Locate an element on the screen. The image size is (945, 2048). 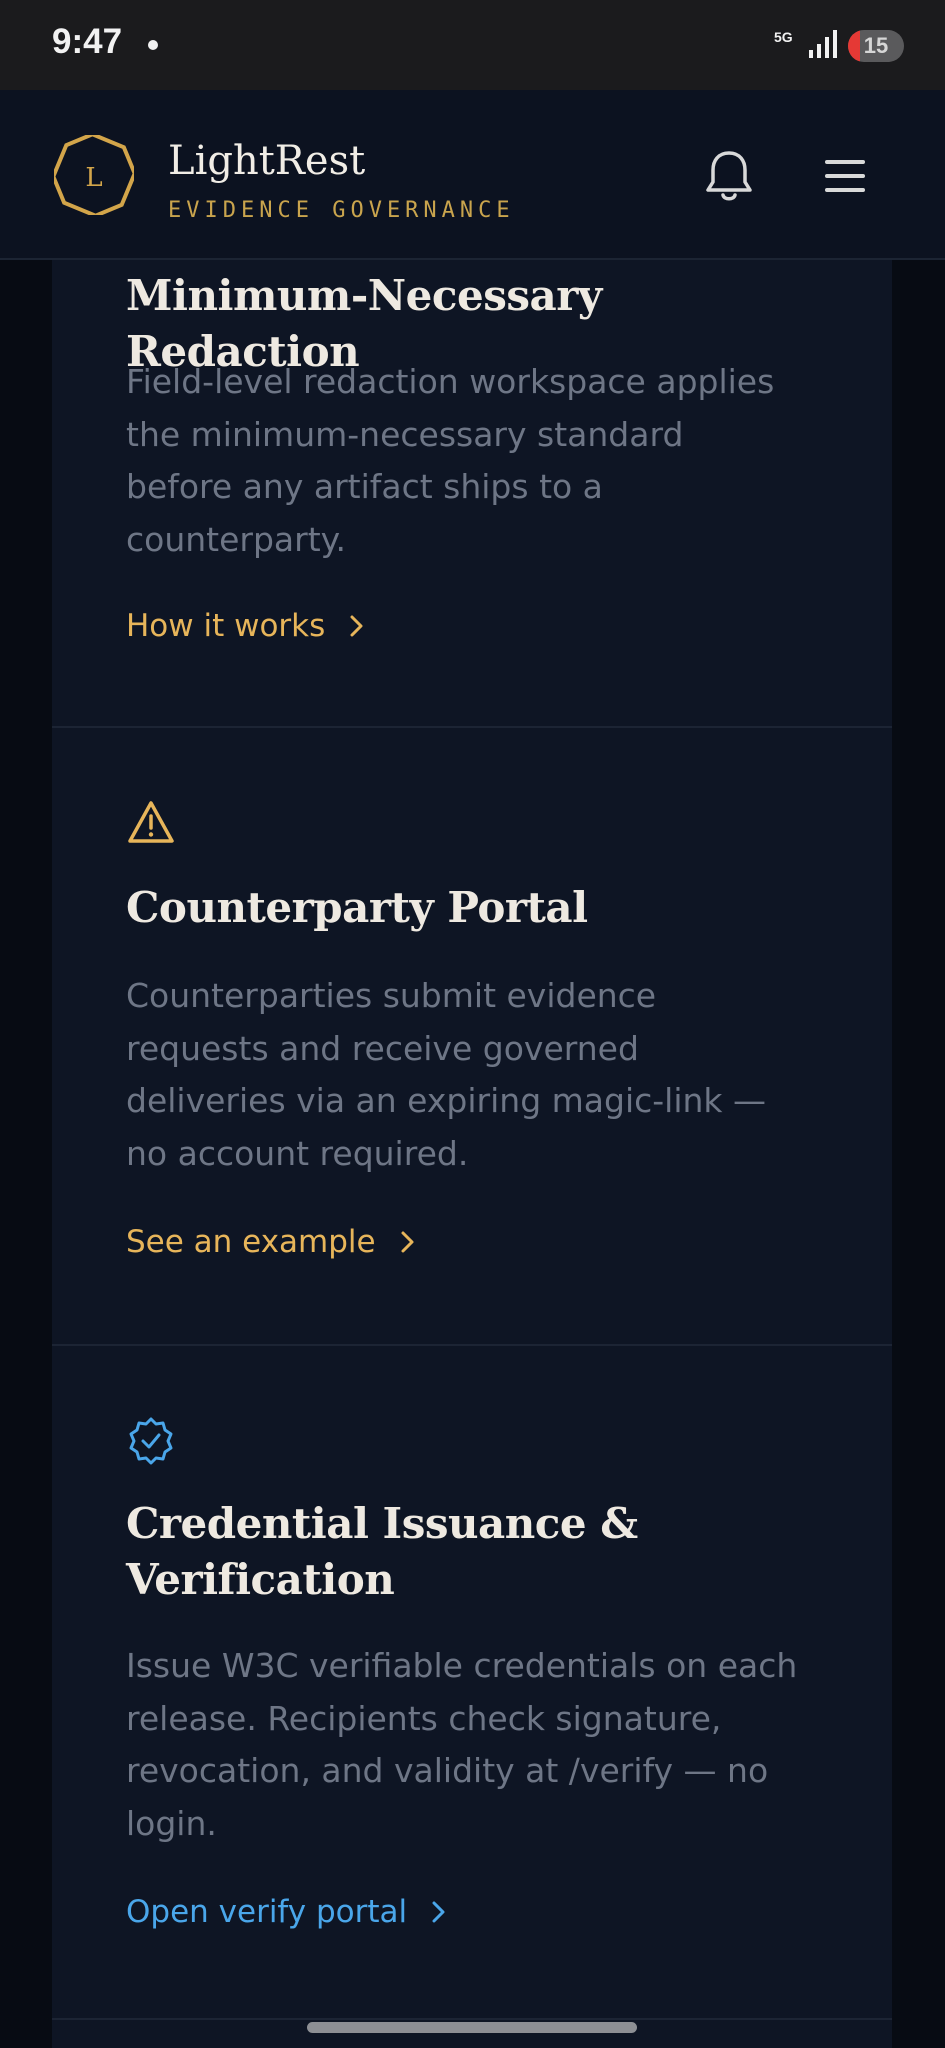
warning-icon is located at coordinates (151, 822).